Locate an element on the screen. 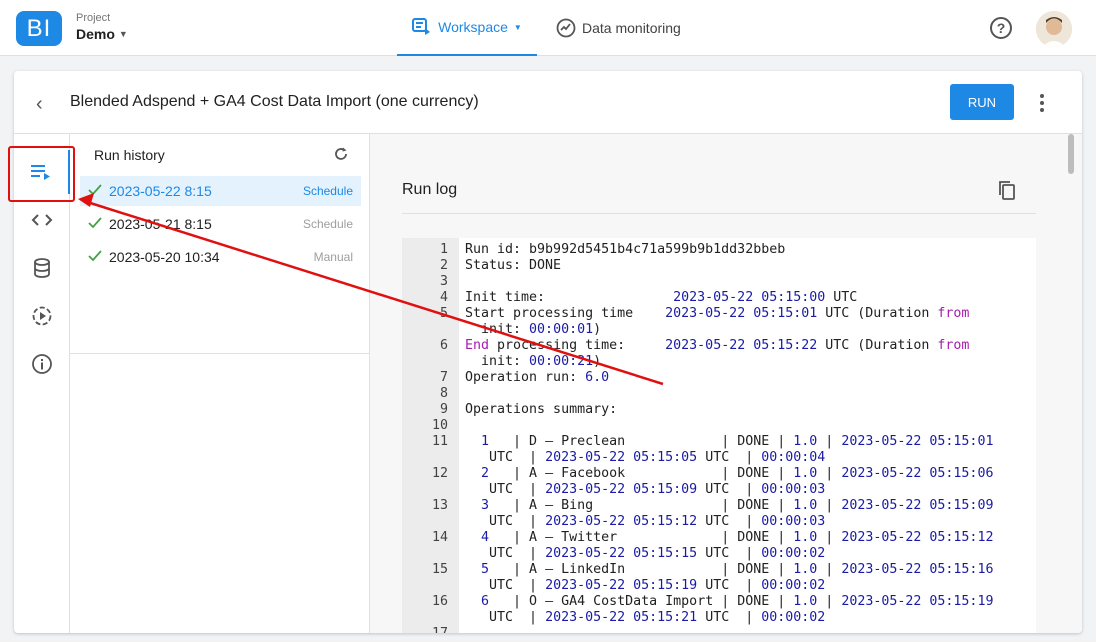  line-number: 7 is located at coordinates (443, 377).